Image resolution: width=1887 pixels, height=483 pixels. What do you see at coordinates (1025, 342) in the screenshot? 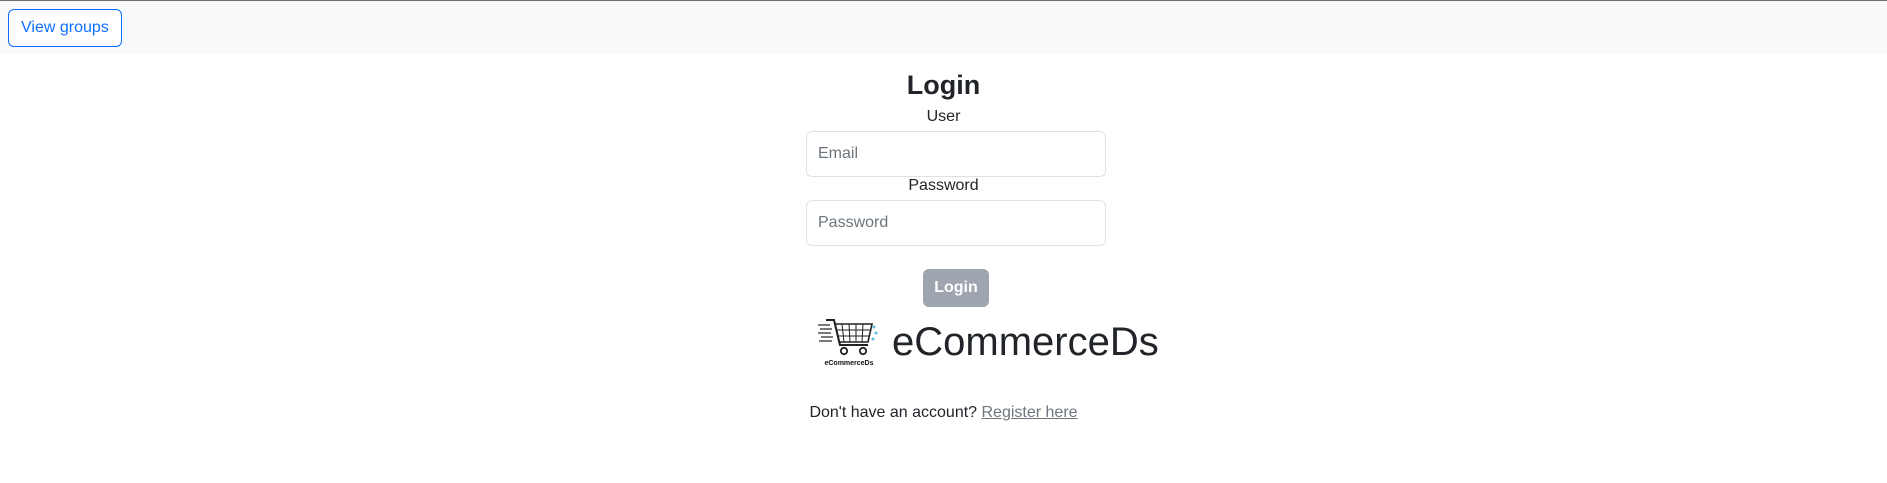
I see `brand-name: eCommerceDs` at bounding box center [1025, 342].